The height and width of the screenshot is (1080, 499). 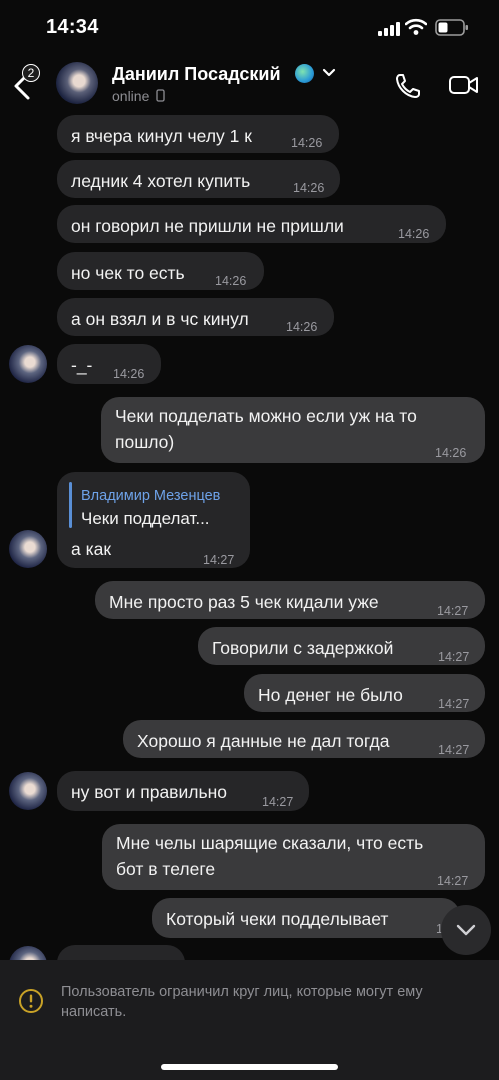 I want to click on message-bubble-outgoing: Говорили с задержкой 14:27, so click(x=341, y=646).